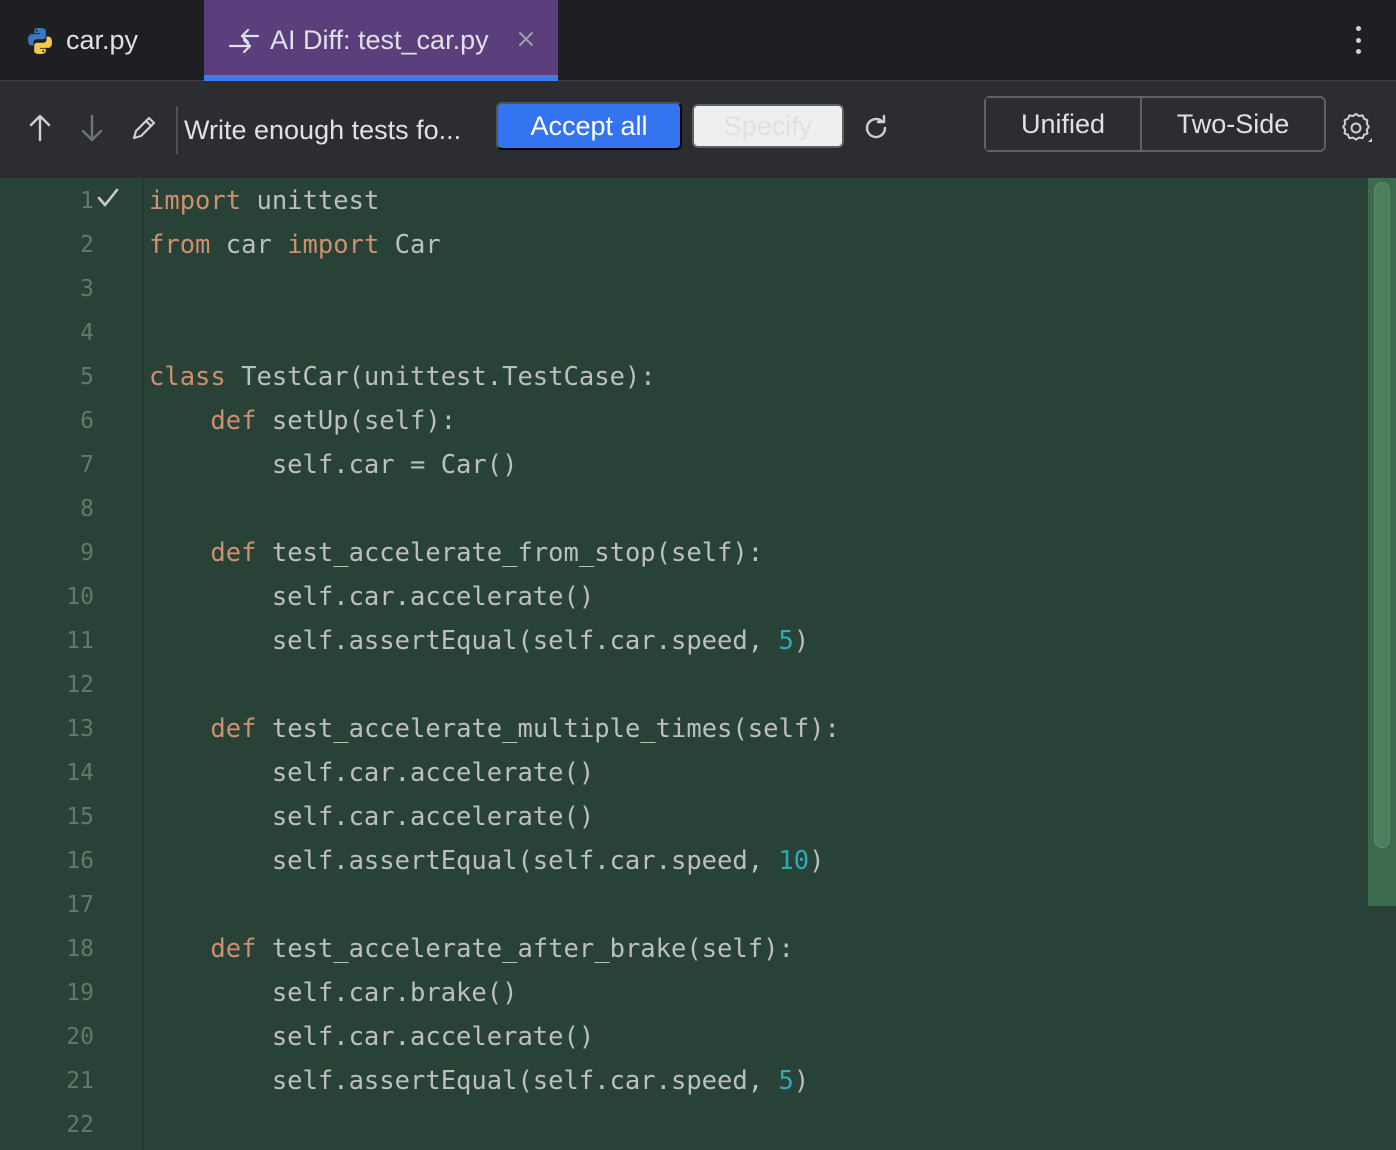  What do you see at coordinates (1382, 515) in the screenshot?
I see `scrollbar-thumb` at bounding box center [1382, 515].